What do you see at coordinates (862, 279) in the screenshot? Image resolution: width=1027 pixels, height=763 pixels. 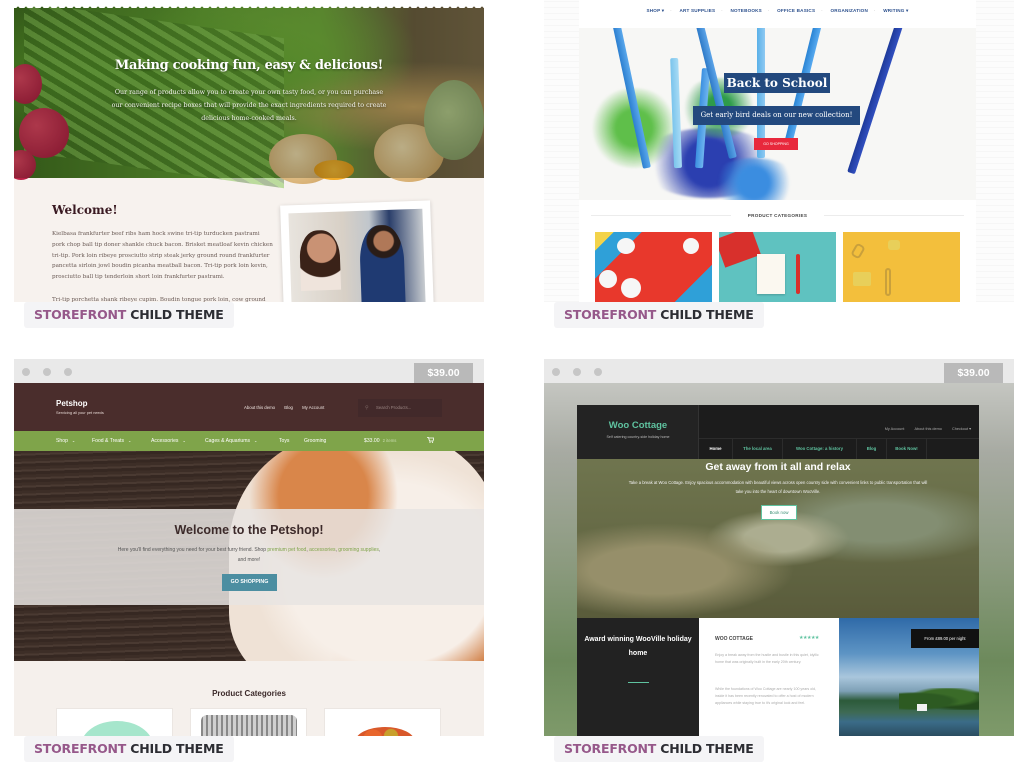 I see `binder-clip` at bounding box center [862, 279].